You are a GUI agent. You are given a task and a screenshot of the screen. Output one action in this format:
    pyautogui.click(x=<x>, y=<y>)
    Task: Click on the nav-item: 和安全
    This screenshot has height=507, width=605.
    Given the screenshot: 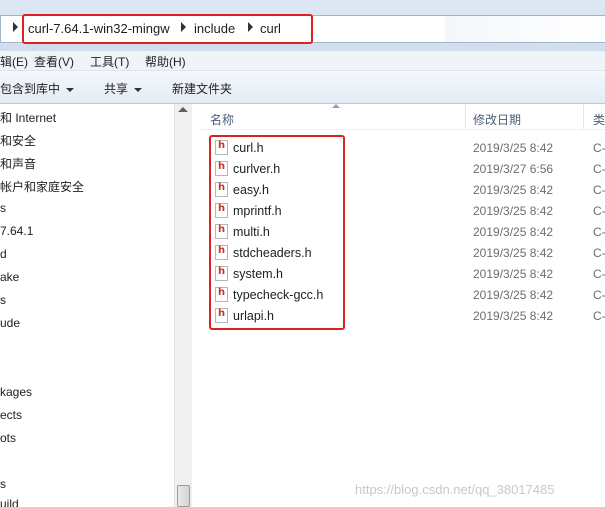 What is the action you would take?
    pyautogui.click(x=18, y=140)
    